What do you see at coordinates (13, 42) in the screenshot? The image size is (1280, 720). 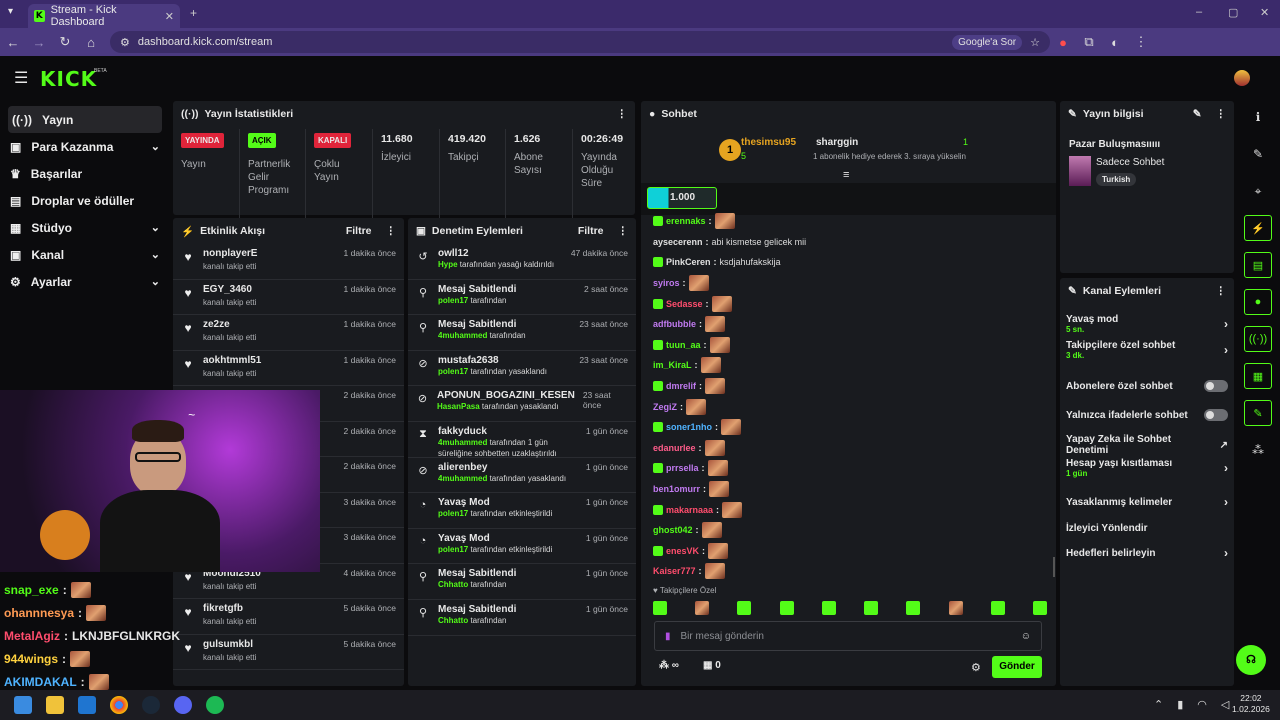 I see `back-icon: ←` at bounding box center [13, 42].